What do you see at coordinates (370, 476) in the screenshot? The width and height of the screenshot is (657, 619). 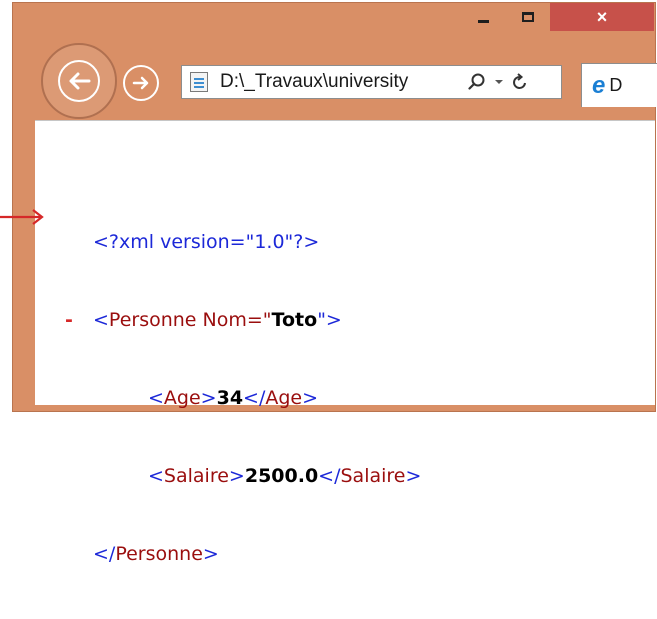 I see `salary-close-tag: </Salaire>` at bounding box center [370, 476].